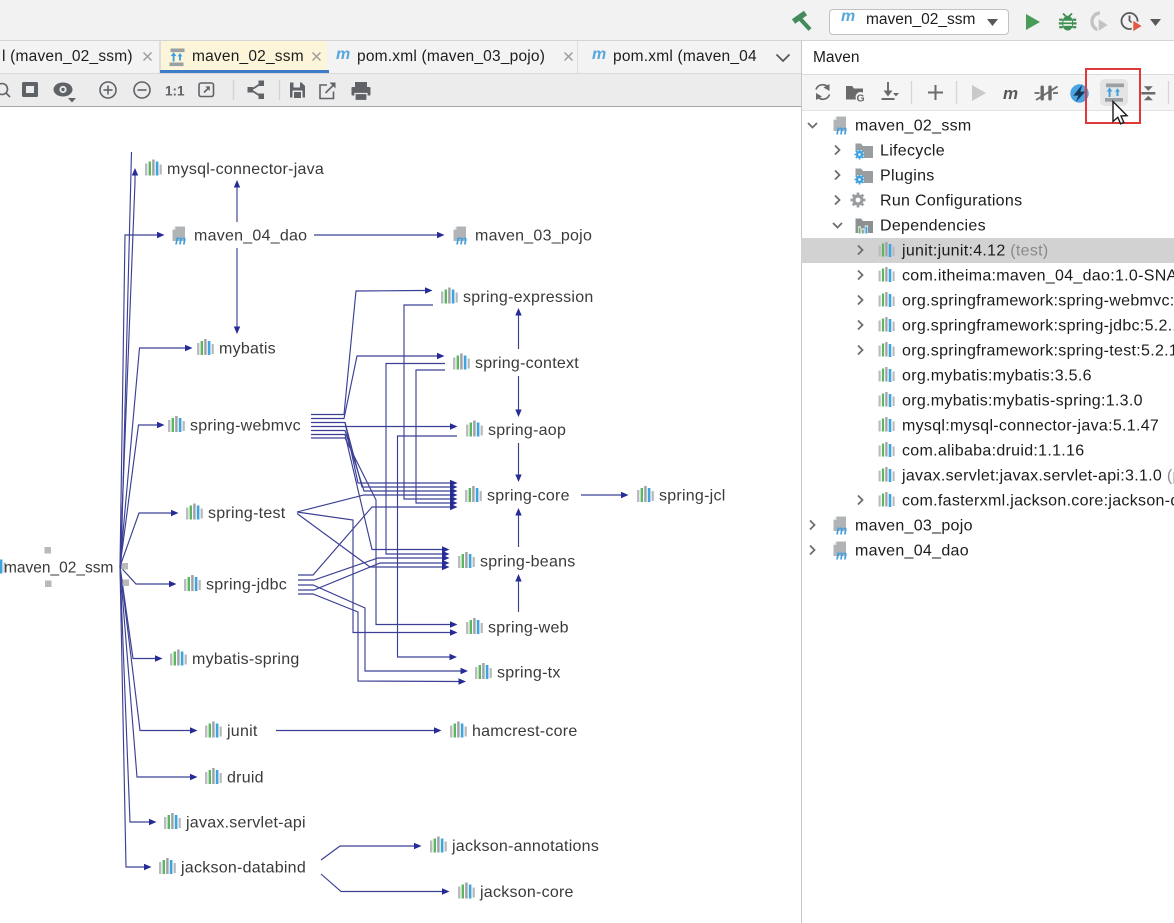 The image size is (1174, 923). Describe the element at coordinates (912, 151) in the screenshot. I see `svg-text: Lifecycle` at that location.